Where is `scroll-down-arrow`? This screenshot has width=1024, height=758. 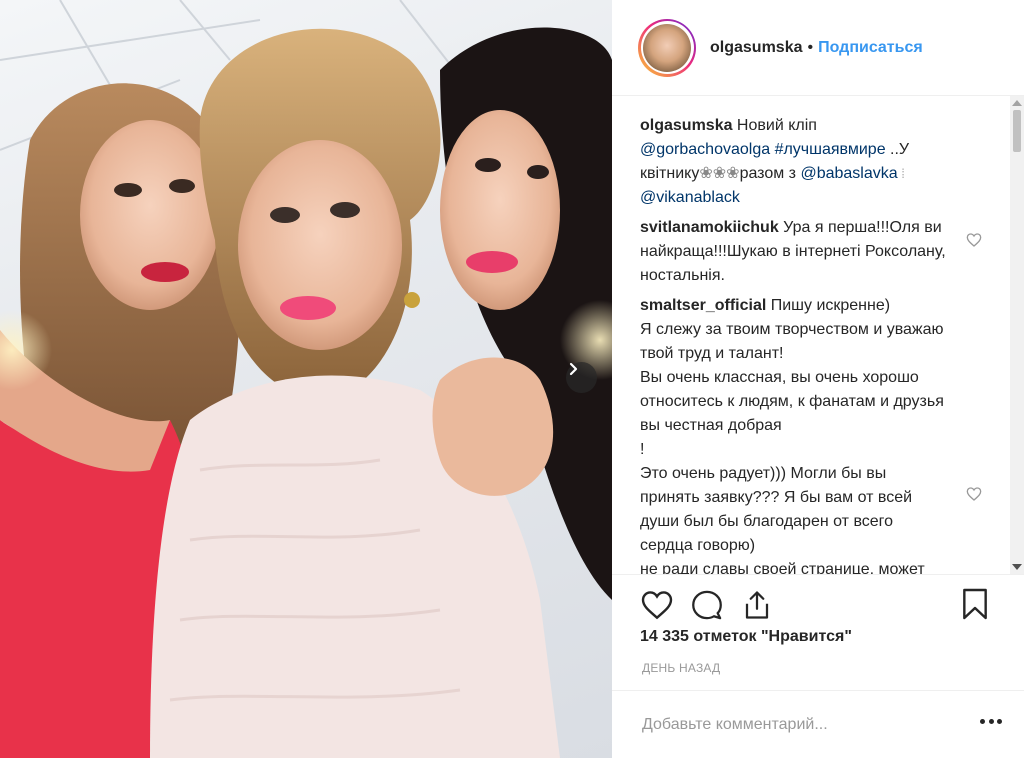 scroll-down-arrow is located at coordinates (1017, 567).